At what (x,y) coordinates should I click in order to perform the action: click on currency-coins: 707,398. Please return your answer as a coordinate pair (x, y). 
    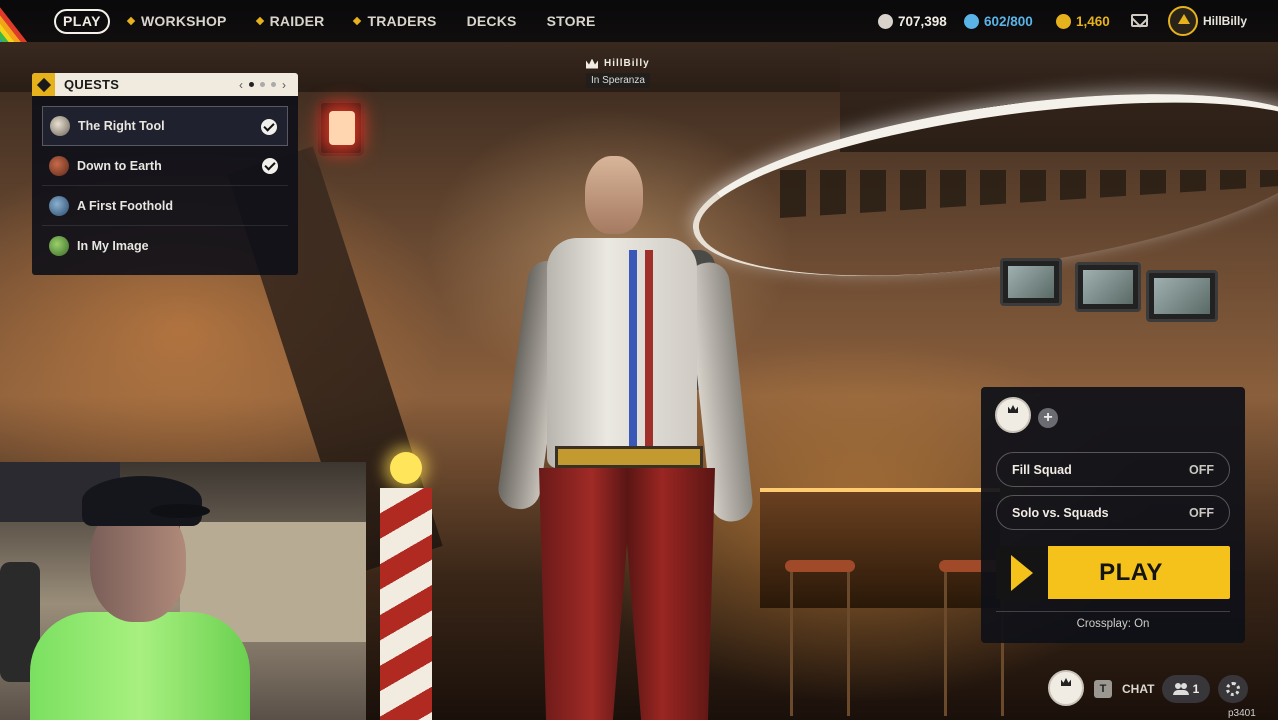
    Looking at the image, I should click on (912, 21).